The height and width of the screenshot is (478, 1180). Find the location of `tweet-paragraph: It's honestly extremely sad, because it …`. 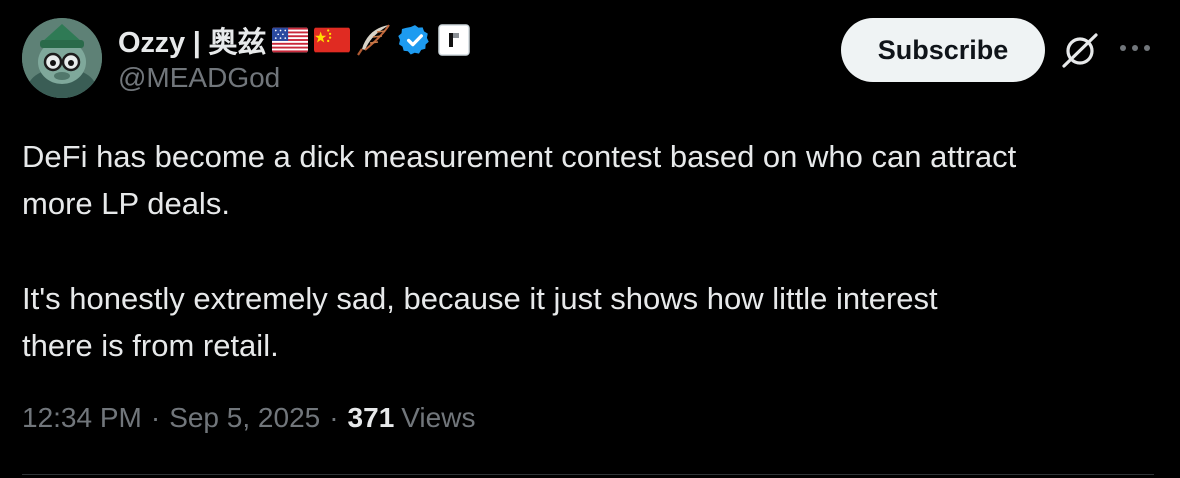

tweet-paragraph: It's honestly extremely sad, because it … is located at coordinates (480, 322).